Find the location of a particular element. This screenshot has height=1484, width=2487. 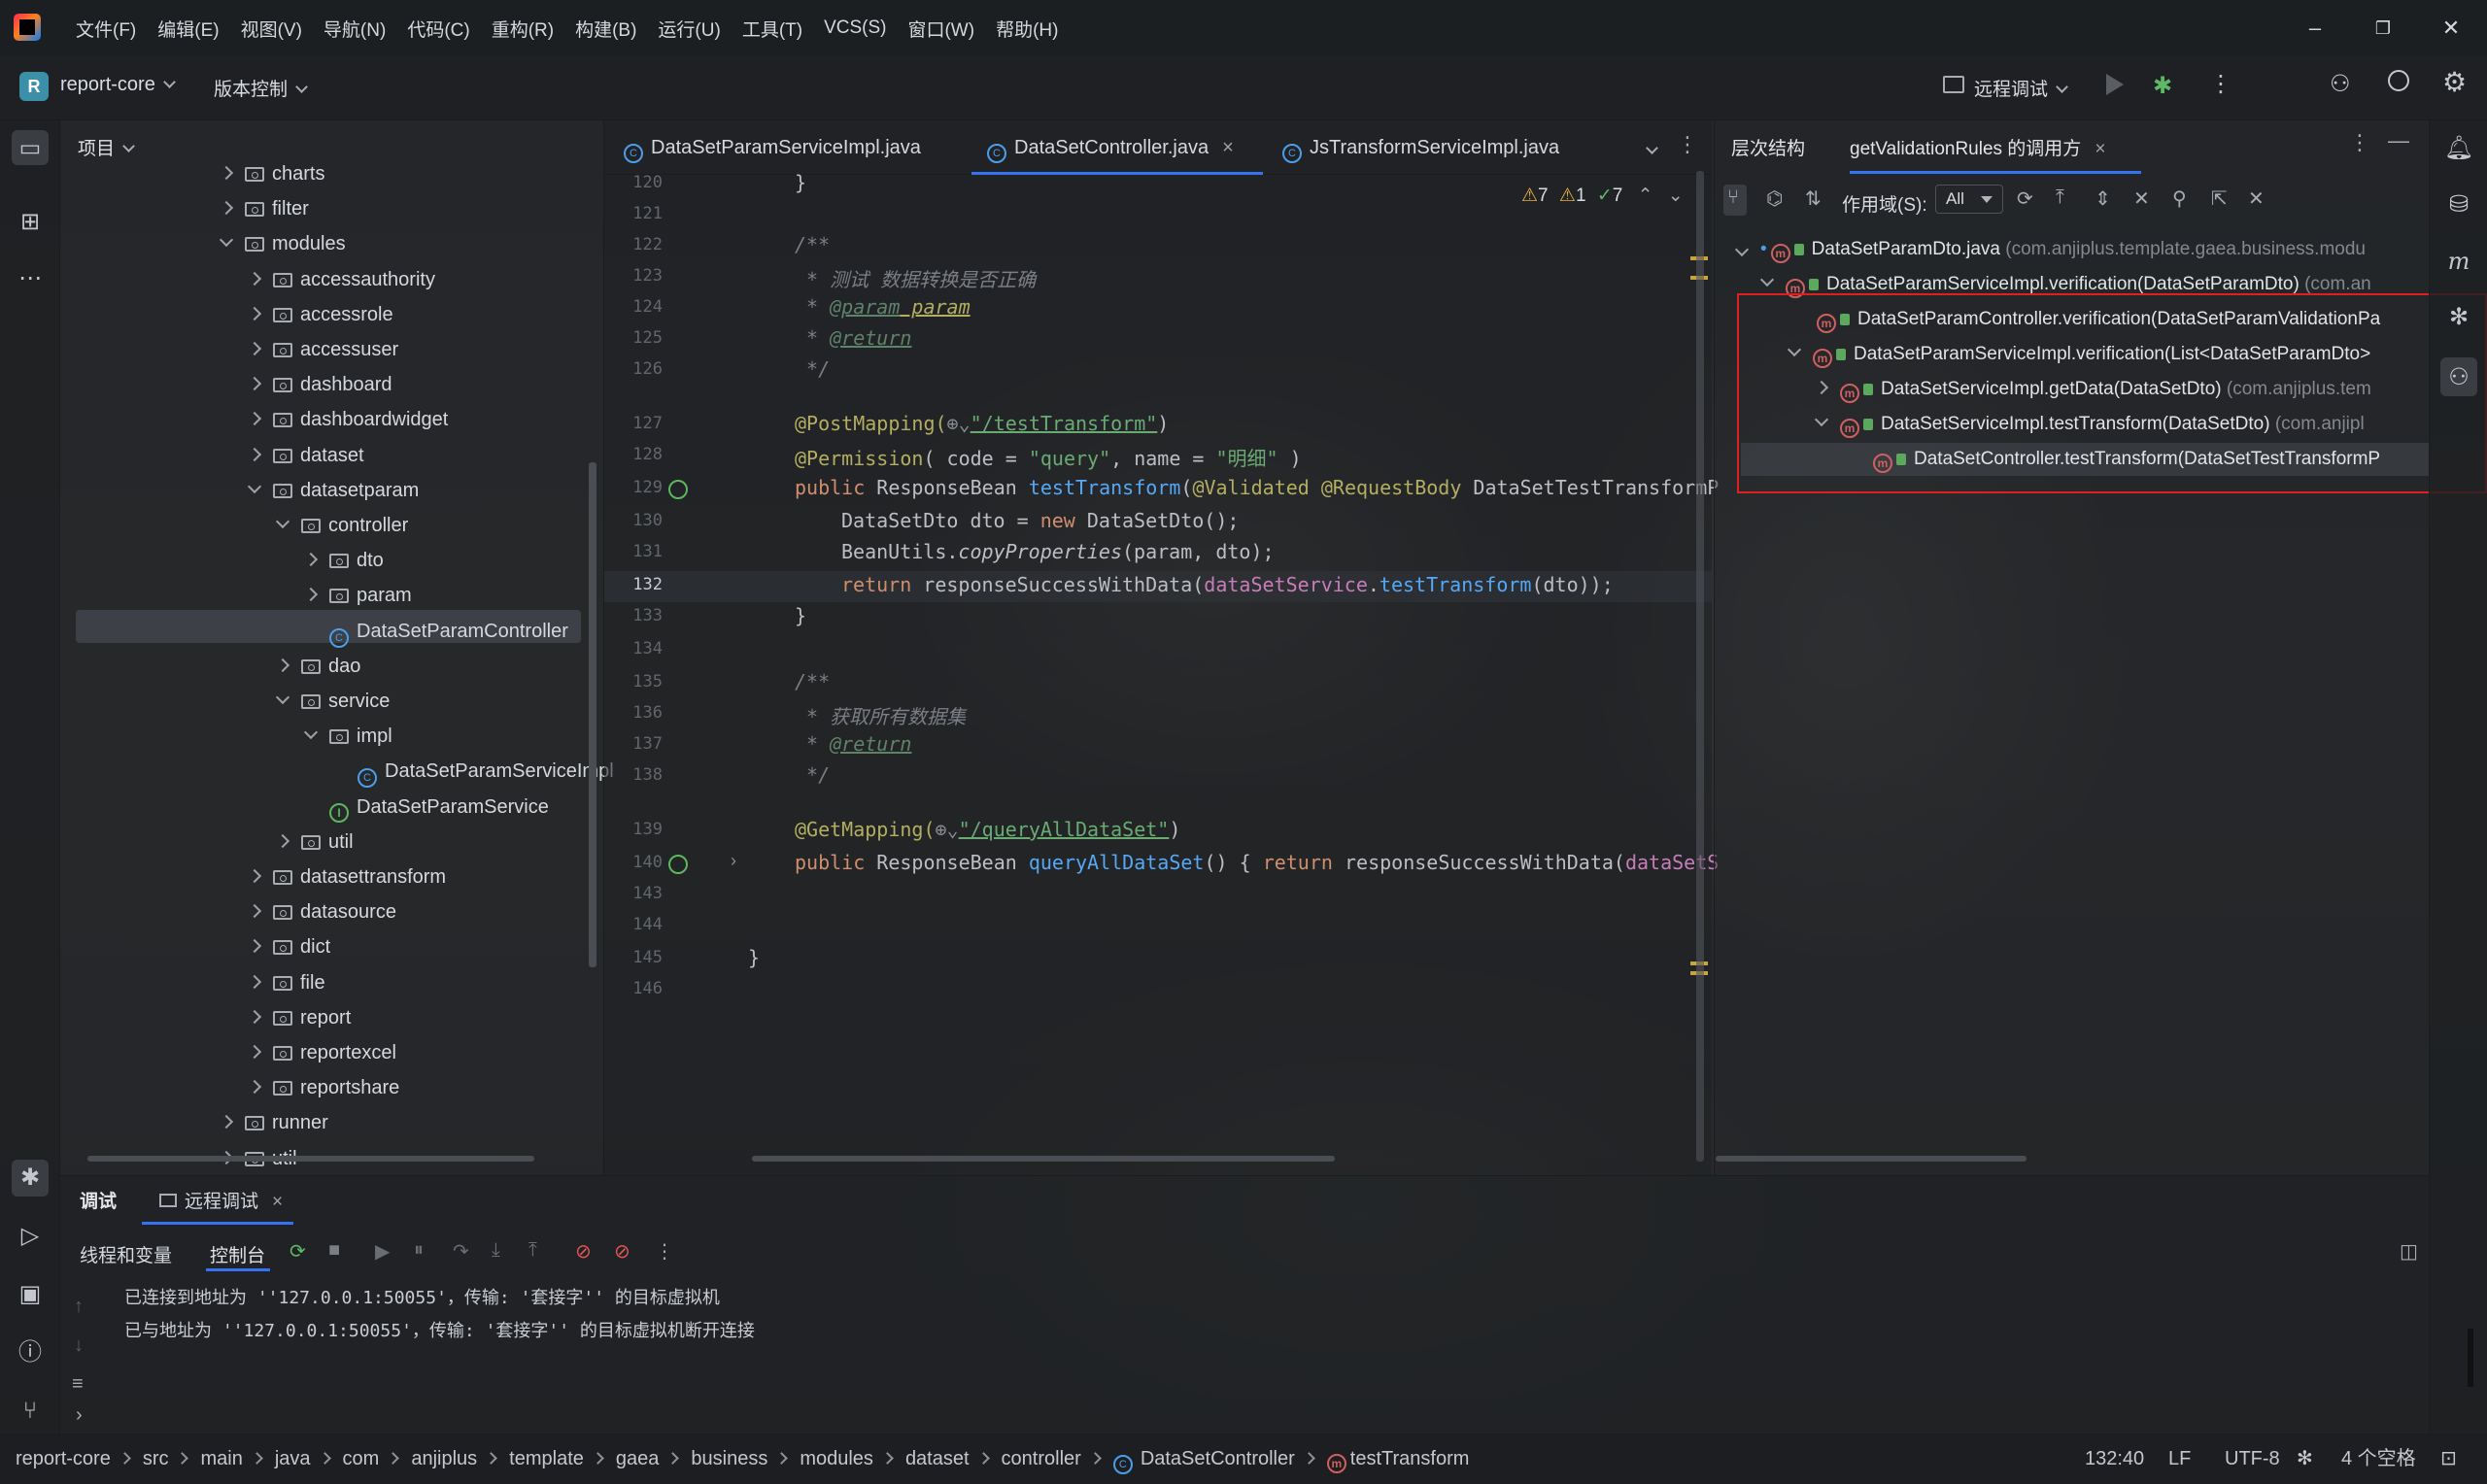

close-hierarchy-icon: ✕ is located at coordinates (2256, 198).